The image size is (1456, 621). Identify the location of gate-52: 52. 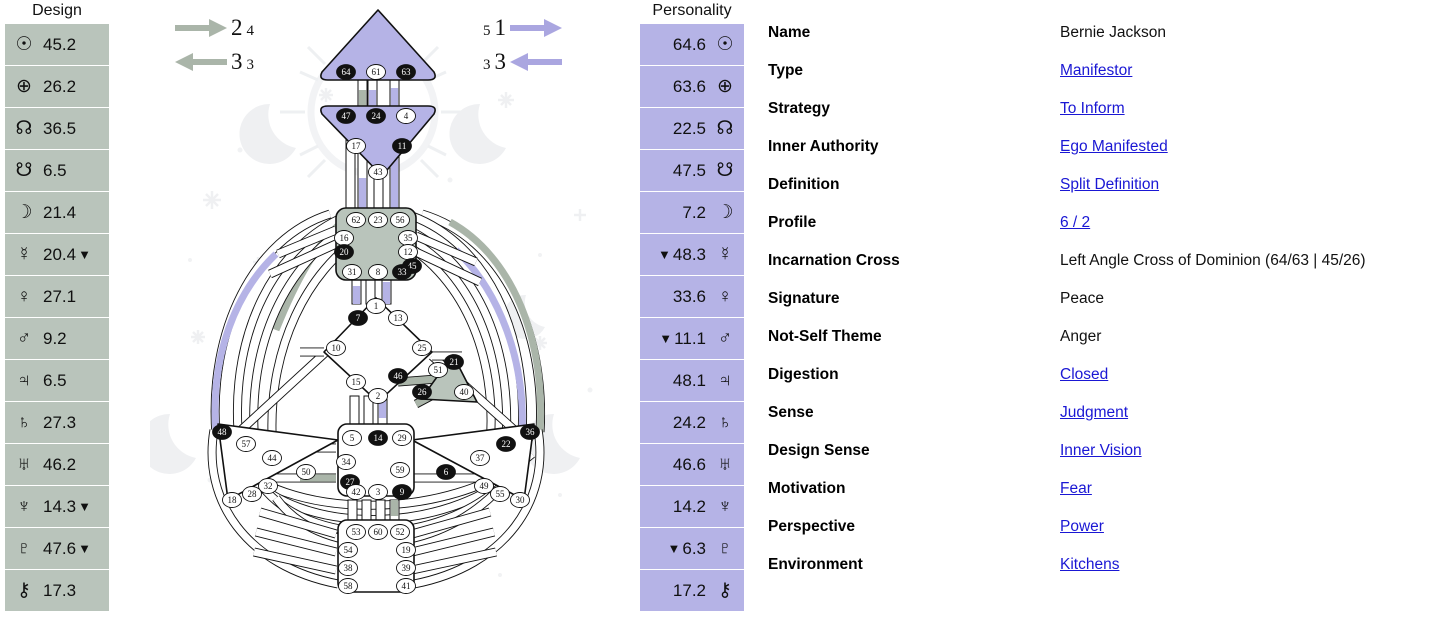
(400, 532).